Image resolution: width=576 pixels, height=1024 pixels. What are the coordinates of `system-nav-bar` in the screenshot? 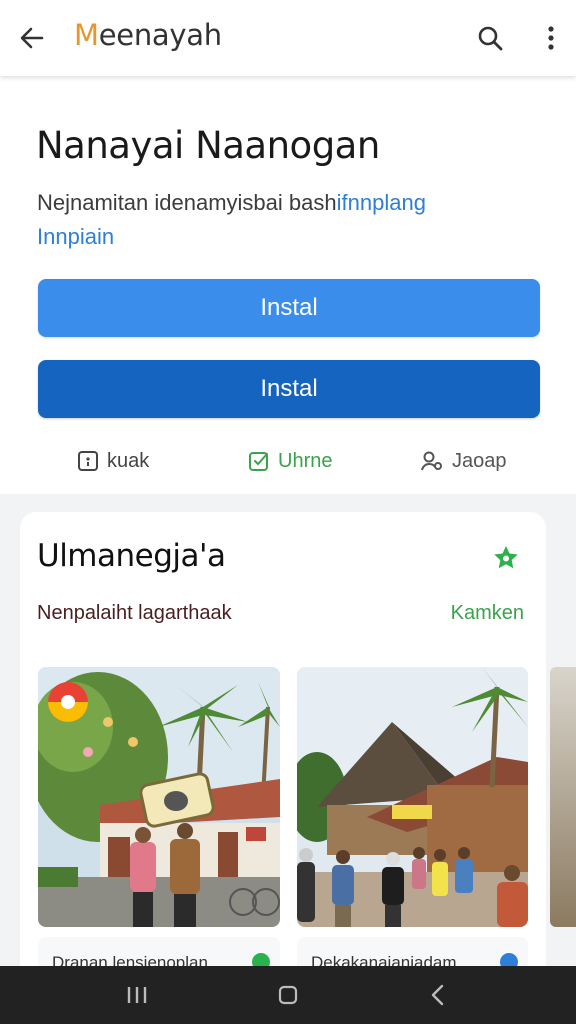 It's located at (288, 995).